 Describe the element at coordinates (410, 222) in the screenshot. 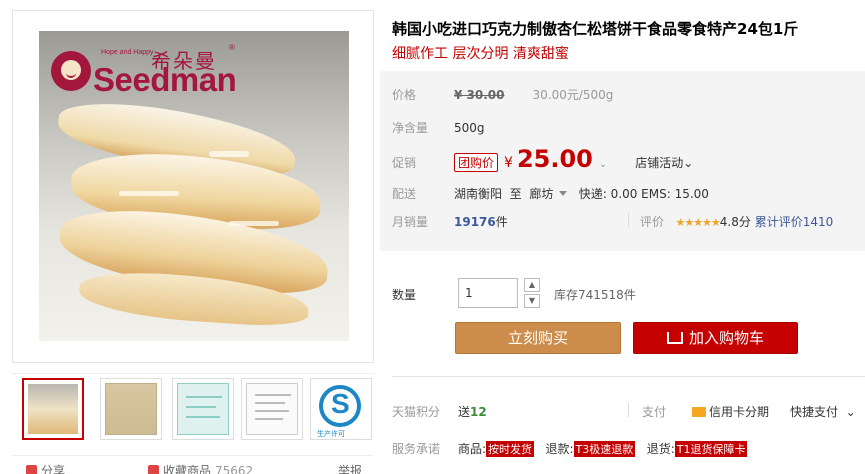

I see `sales-label: 月销量` at that location.